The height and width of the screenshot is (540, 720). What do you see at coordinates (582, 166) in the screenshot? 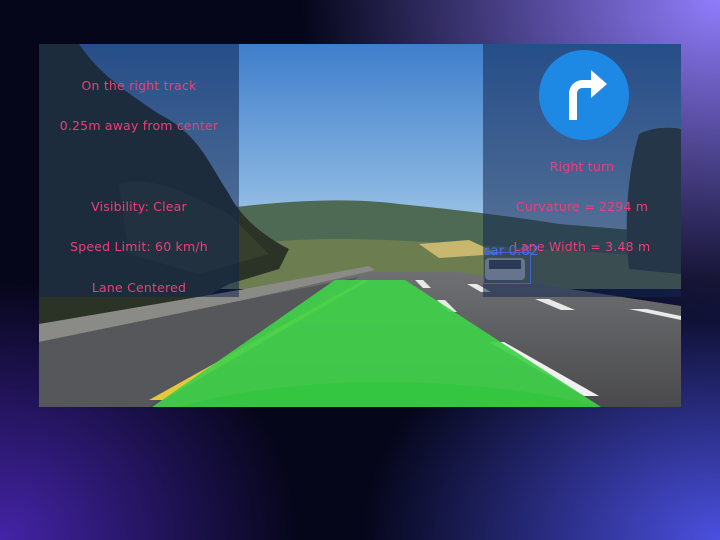
I see `turn-direction: Right turn` at bounding box center [582, 166].